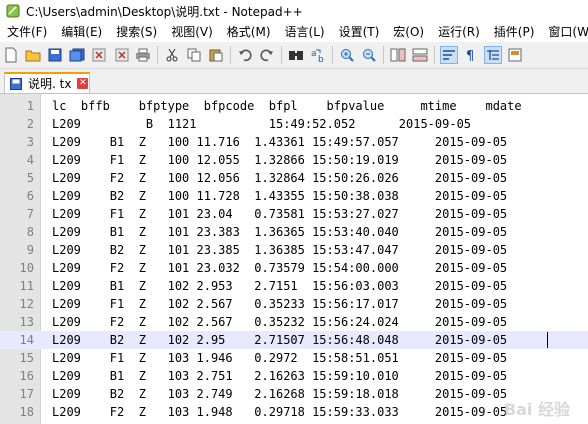 The image size is (588, 424). Describe the element at coordinates (30, 250) in the screenshot. I see `line-number: 9` at that location.